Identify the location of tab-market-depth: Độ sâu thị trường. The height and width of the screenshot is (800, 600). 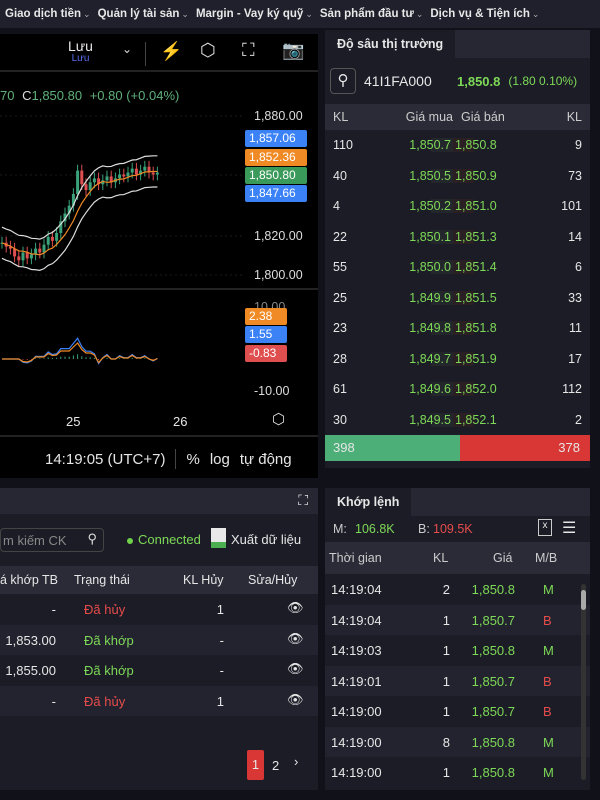
(390, 44).